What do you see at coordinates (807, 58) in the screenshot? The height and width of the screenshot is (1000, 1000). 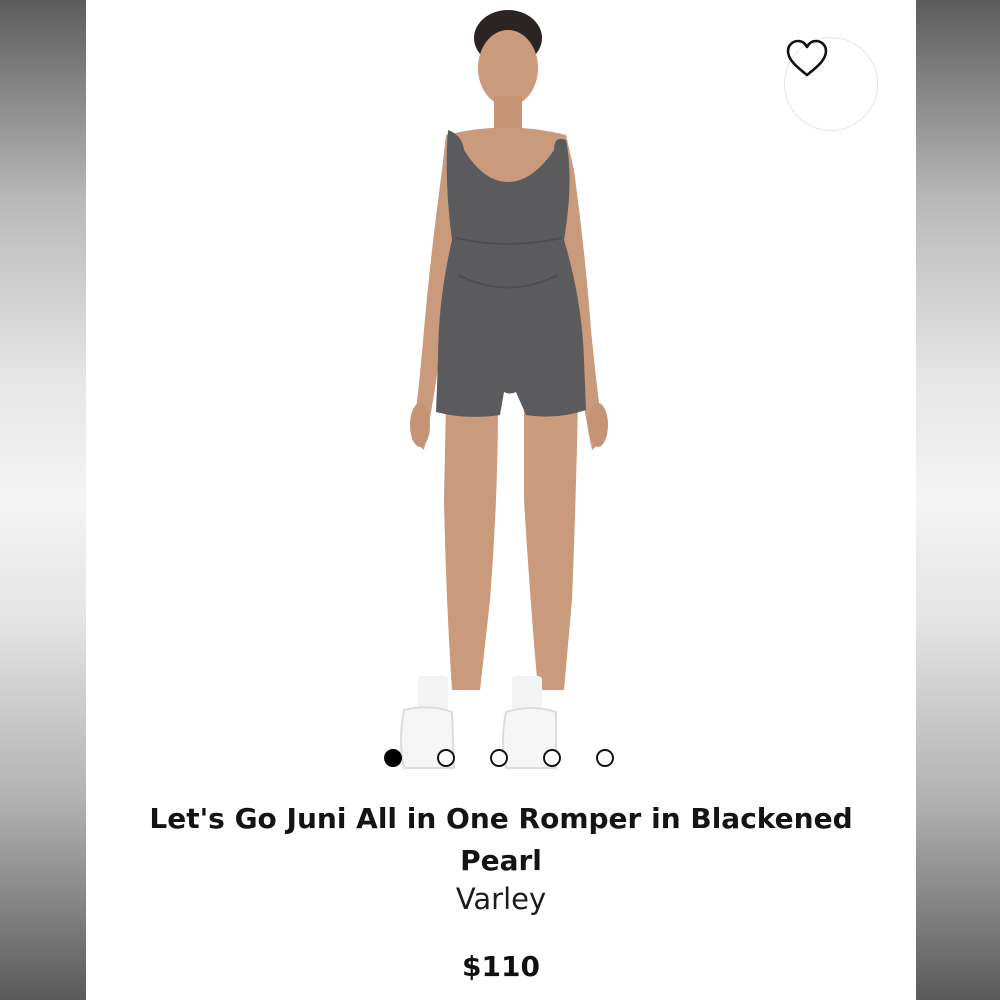 I see `heart-outline-icon` at bounding box center [807, 58].